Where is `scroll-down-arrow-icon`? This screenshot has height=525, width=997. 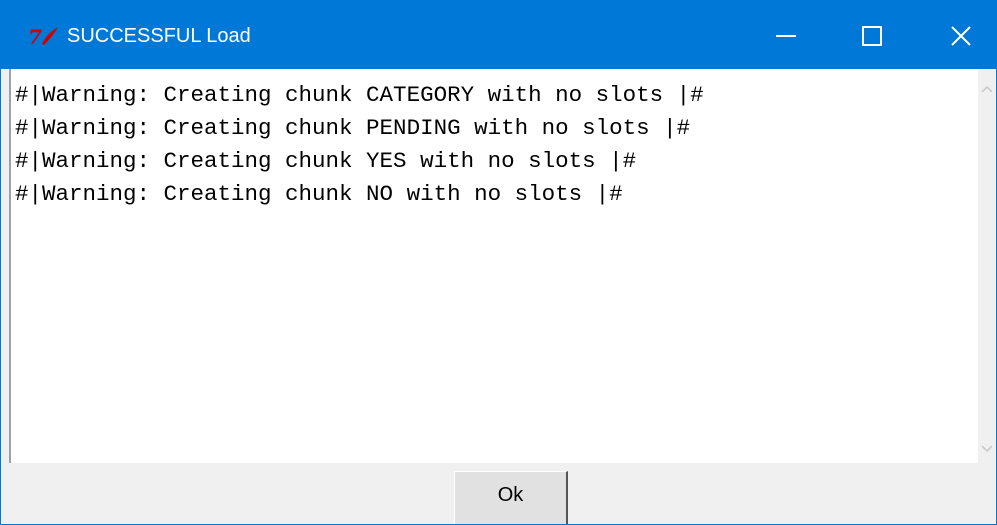
scroll-down-arrow-icon is located at coordinates (987, 449).